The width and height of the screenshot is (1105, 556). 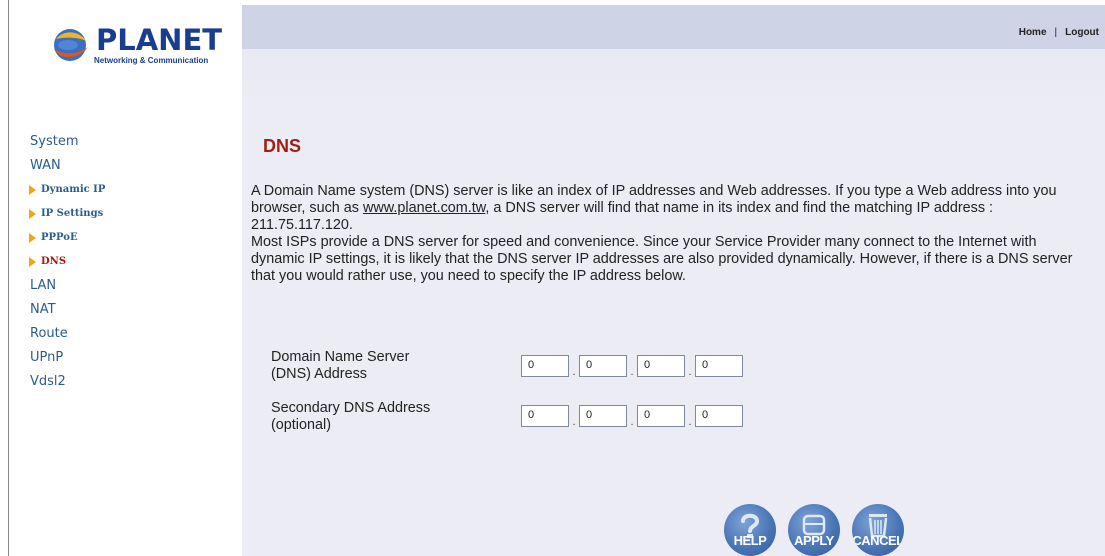 I want to click on apply-button-label: APPLY, so click(x=814, y=540).